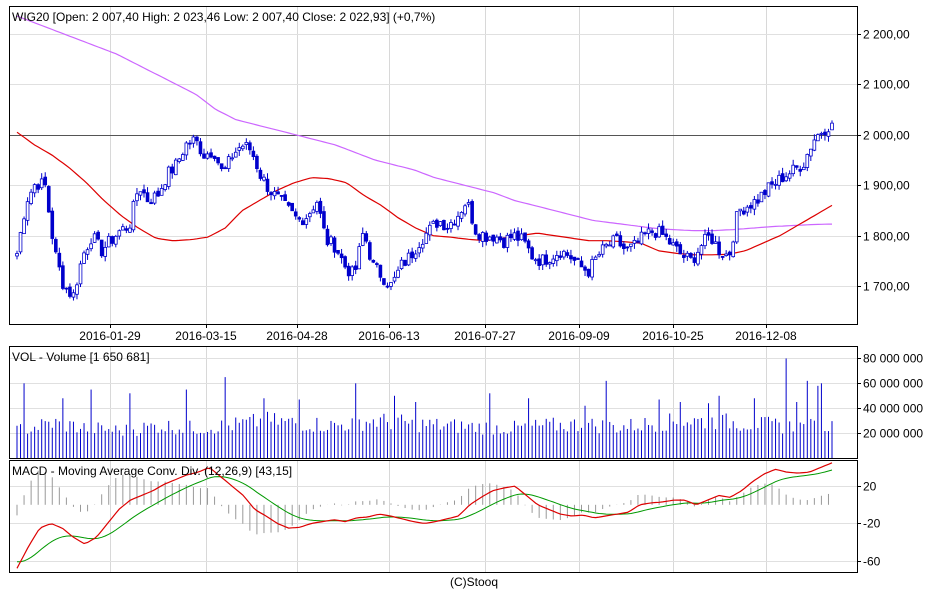  What do you see at coordinates (110, 336) in the screenshot?
I see `x-tick-label: 2016-01-29` at bounding box center [110, 336].